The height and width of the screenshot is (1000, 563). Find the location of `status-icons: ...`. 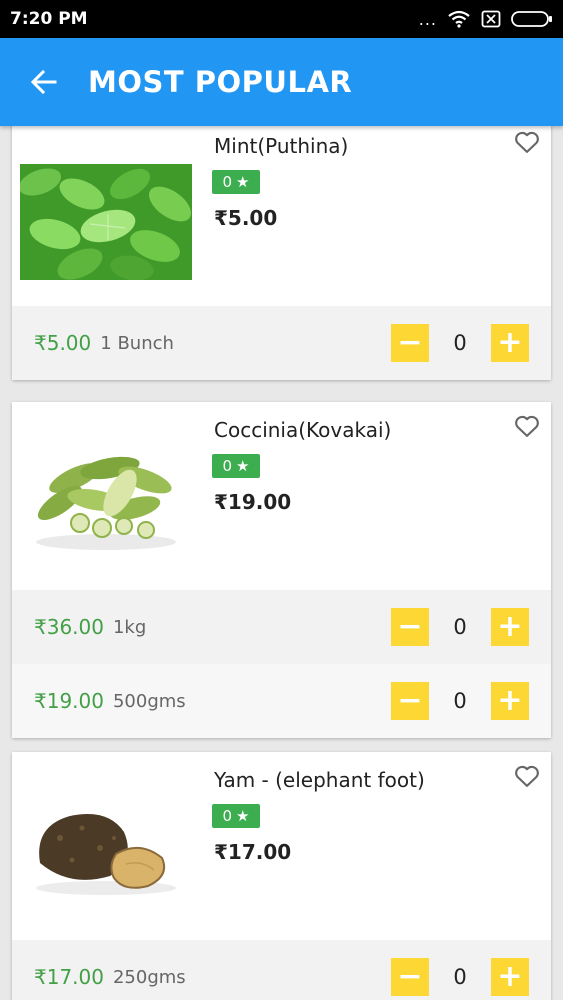

status-icons: ... is located at coordinates (486, 19).